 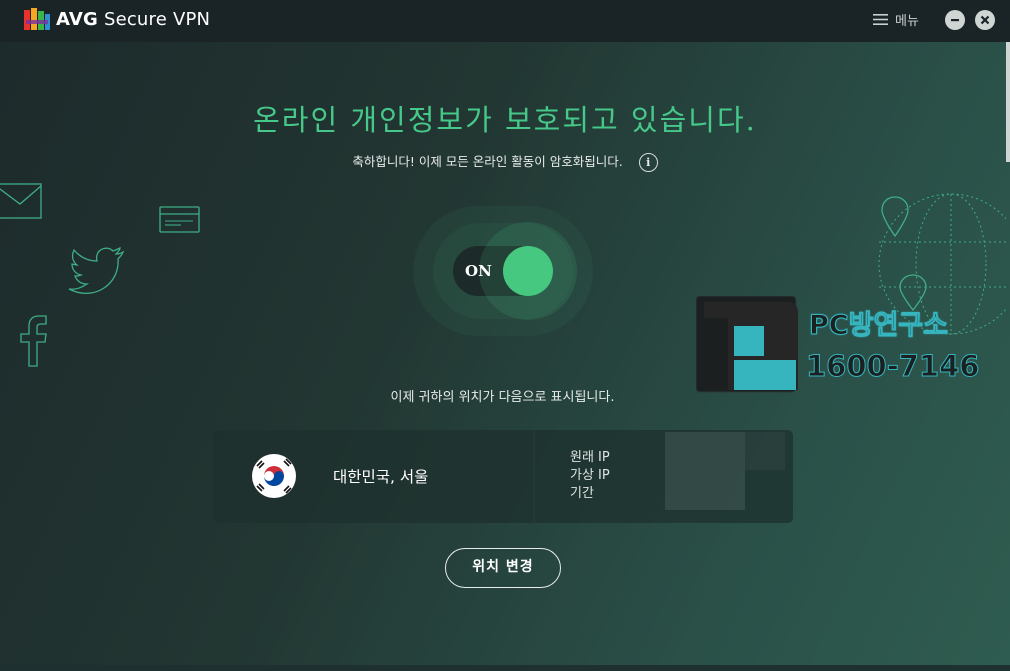 What do you see at coordinates (33, 341) in the screenshot?
I see `facebook-icon` at bounding box center [33, 341].